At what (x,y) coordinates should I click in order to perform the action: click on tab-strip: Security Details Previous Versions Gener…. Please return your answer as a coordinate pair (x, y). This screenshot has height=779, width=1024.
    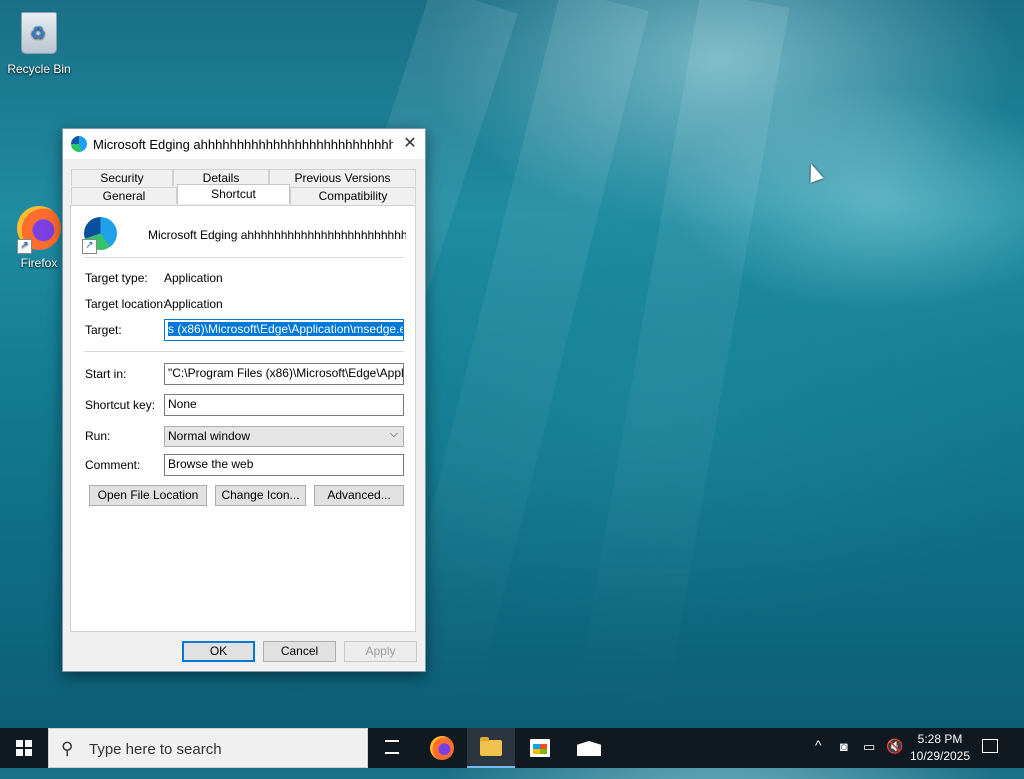
    Looking at the image, I should click on (244, 187).